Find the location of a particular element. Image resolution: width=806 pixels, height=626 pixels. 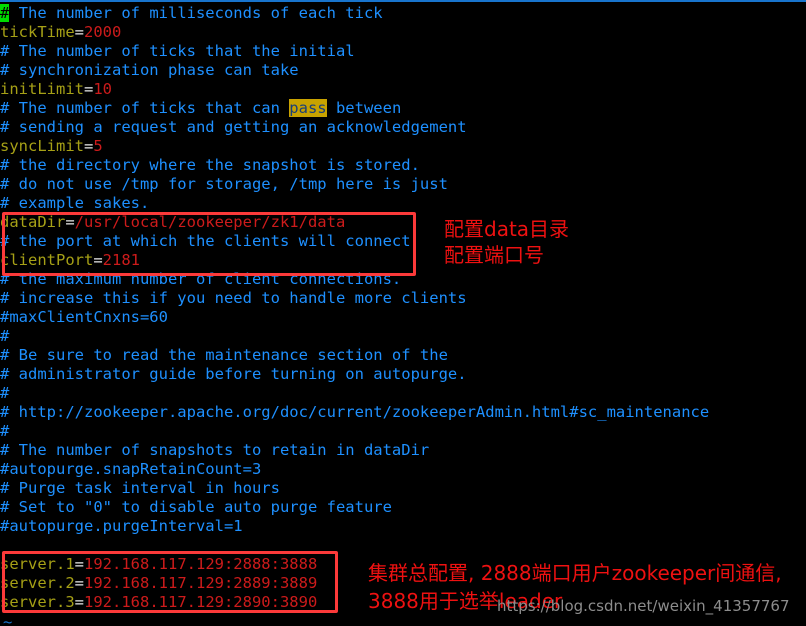

config-value: 5 is located at coordinates (98, 146).